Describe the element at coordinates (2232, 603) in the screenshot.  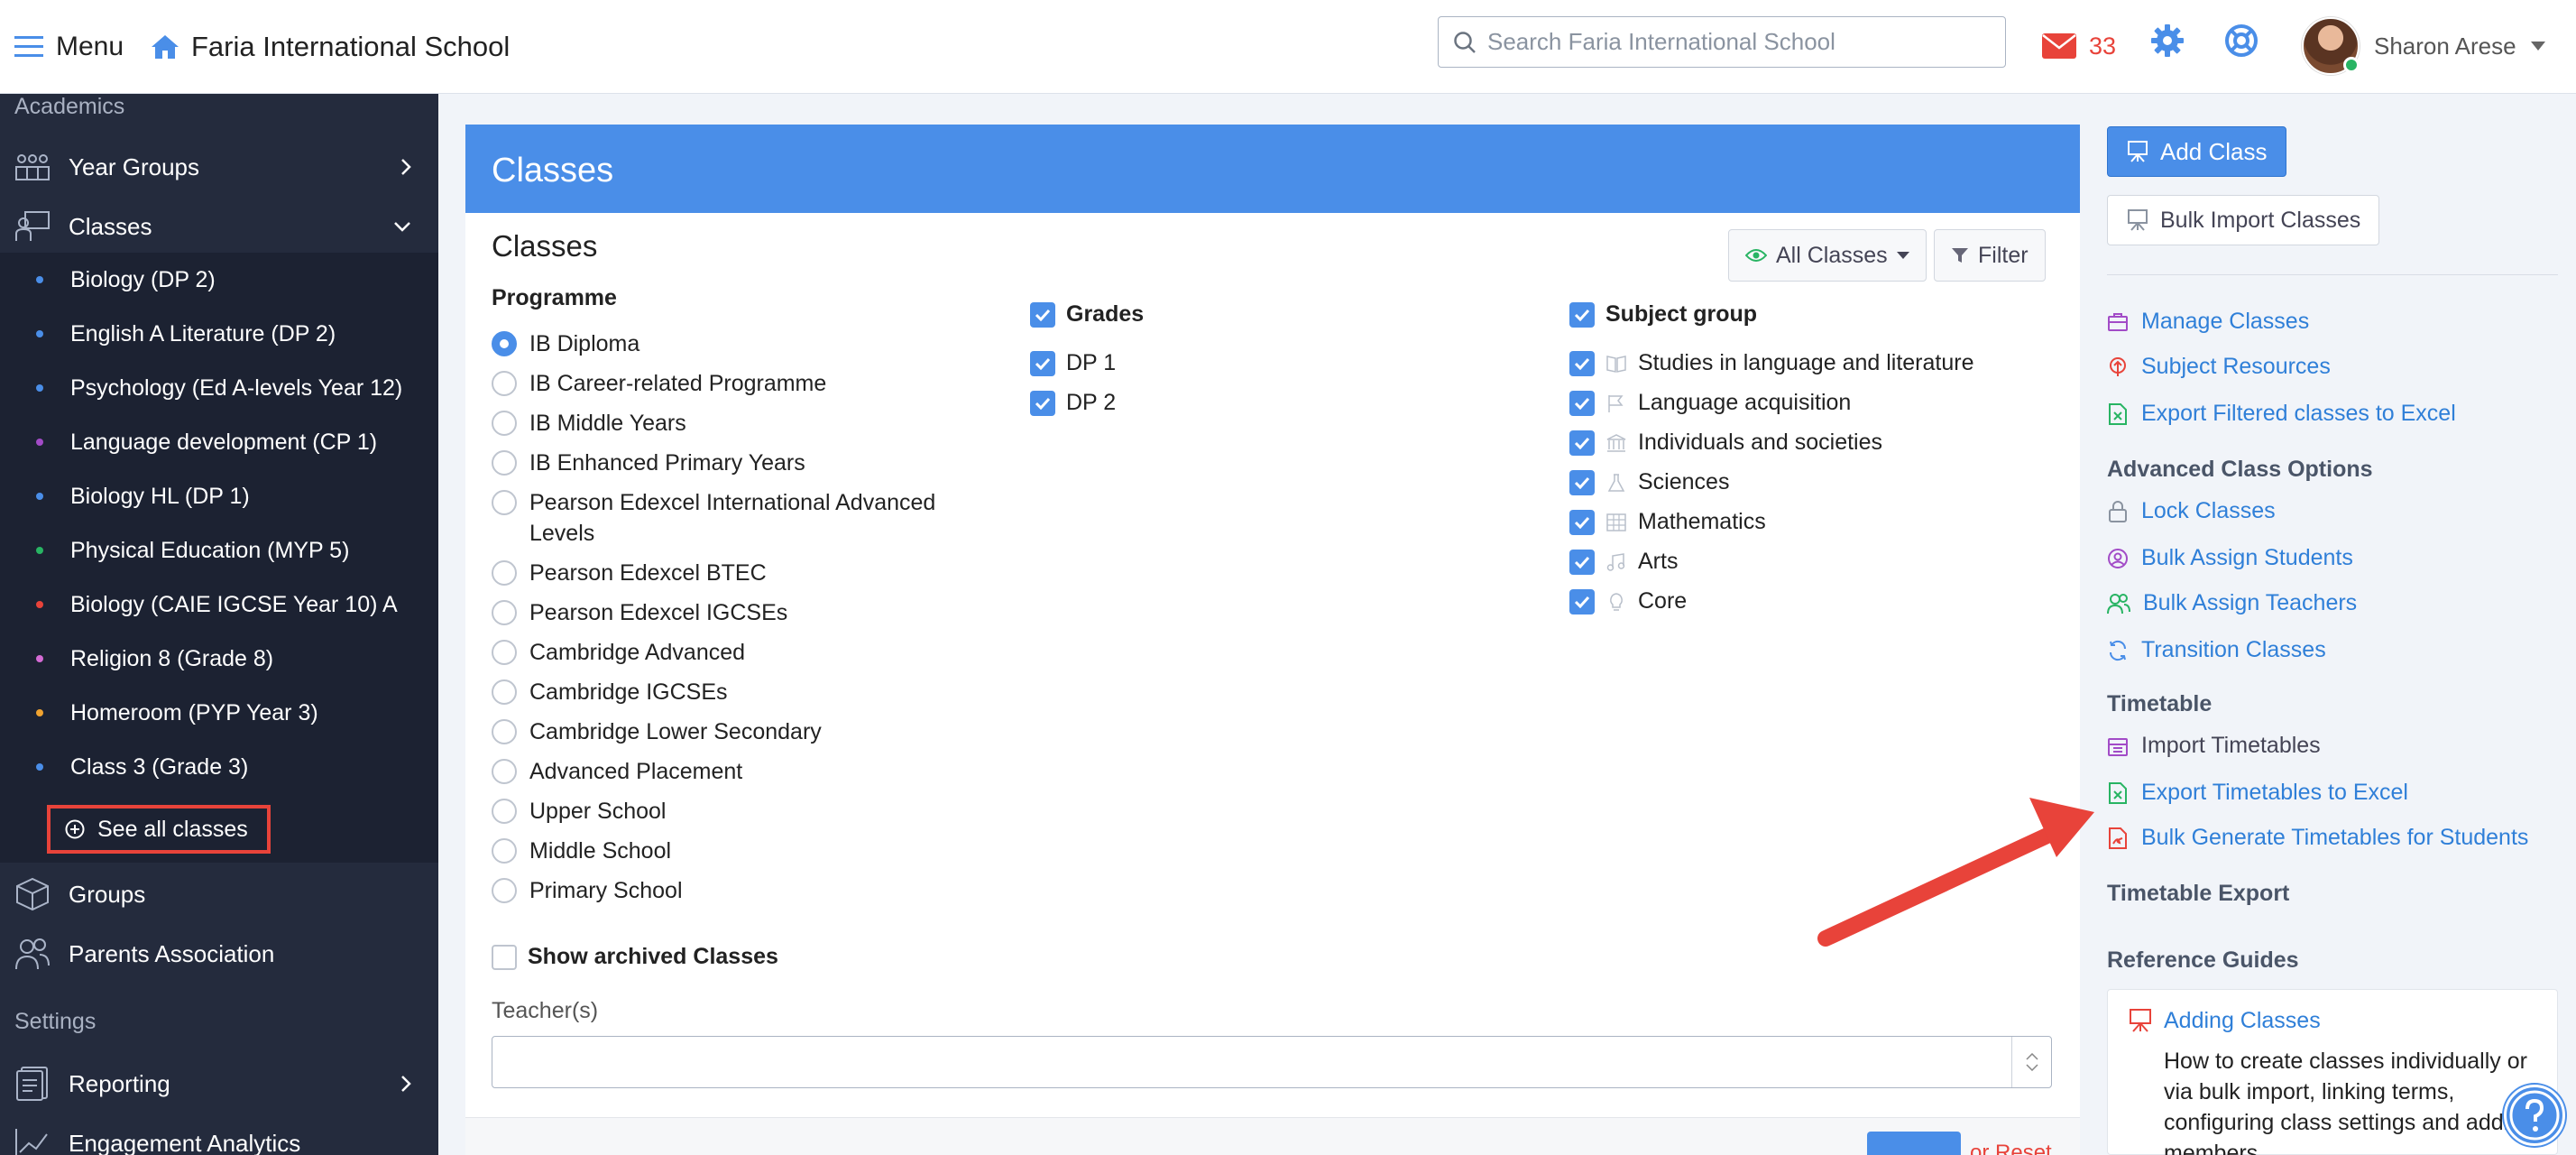
I see `bulk-assign-teachers-link: Bulk Assign Teachers` at that location.